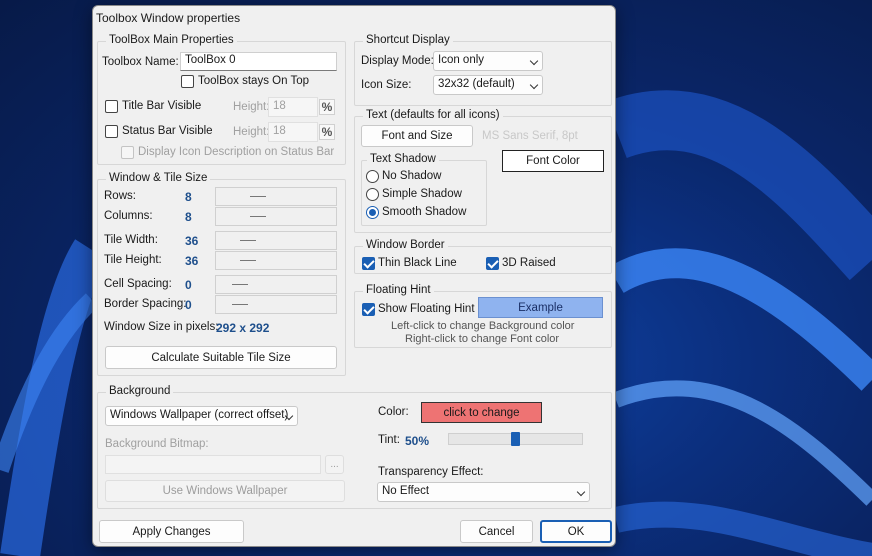  I want to click on hint-line-left-click: Left-click to change Background color, so click(483, 326).